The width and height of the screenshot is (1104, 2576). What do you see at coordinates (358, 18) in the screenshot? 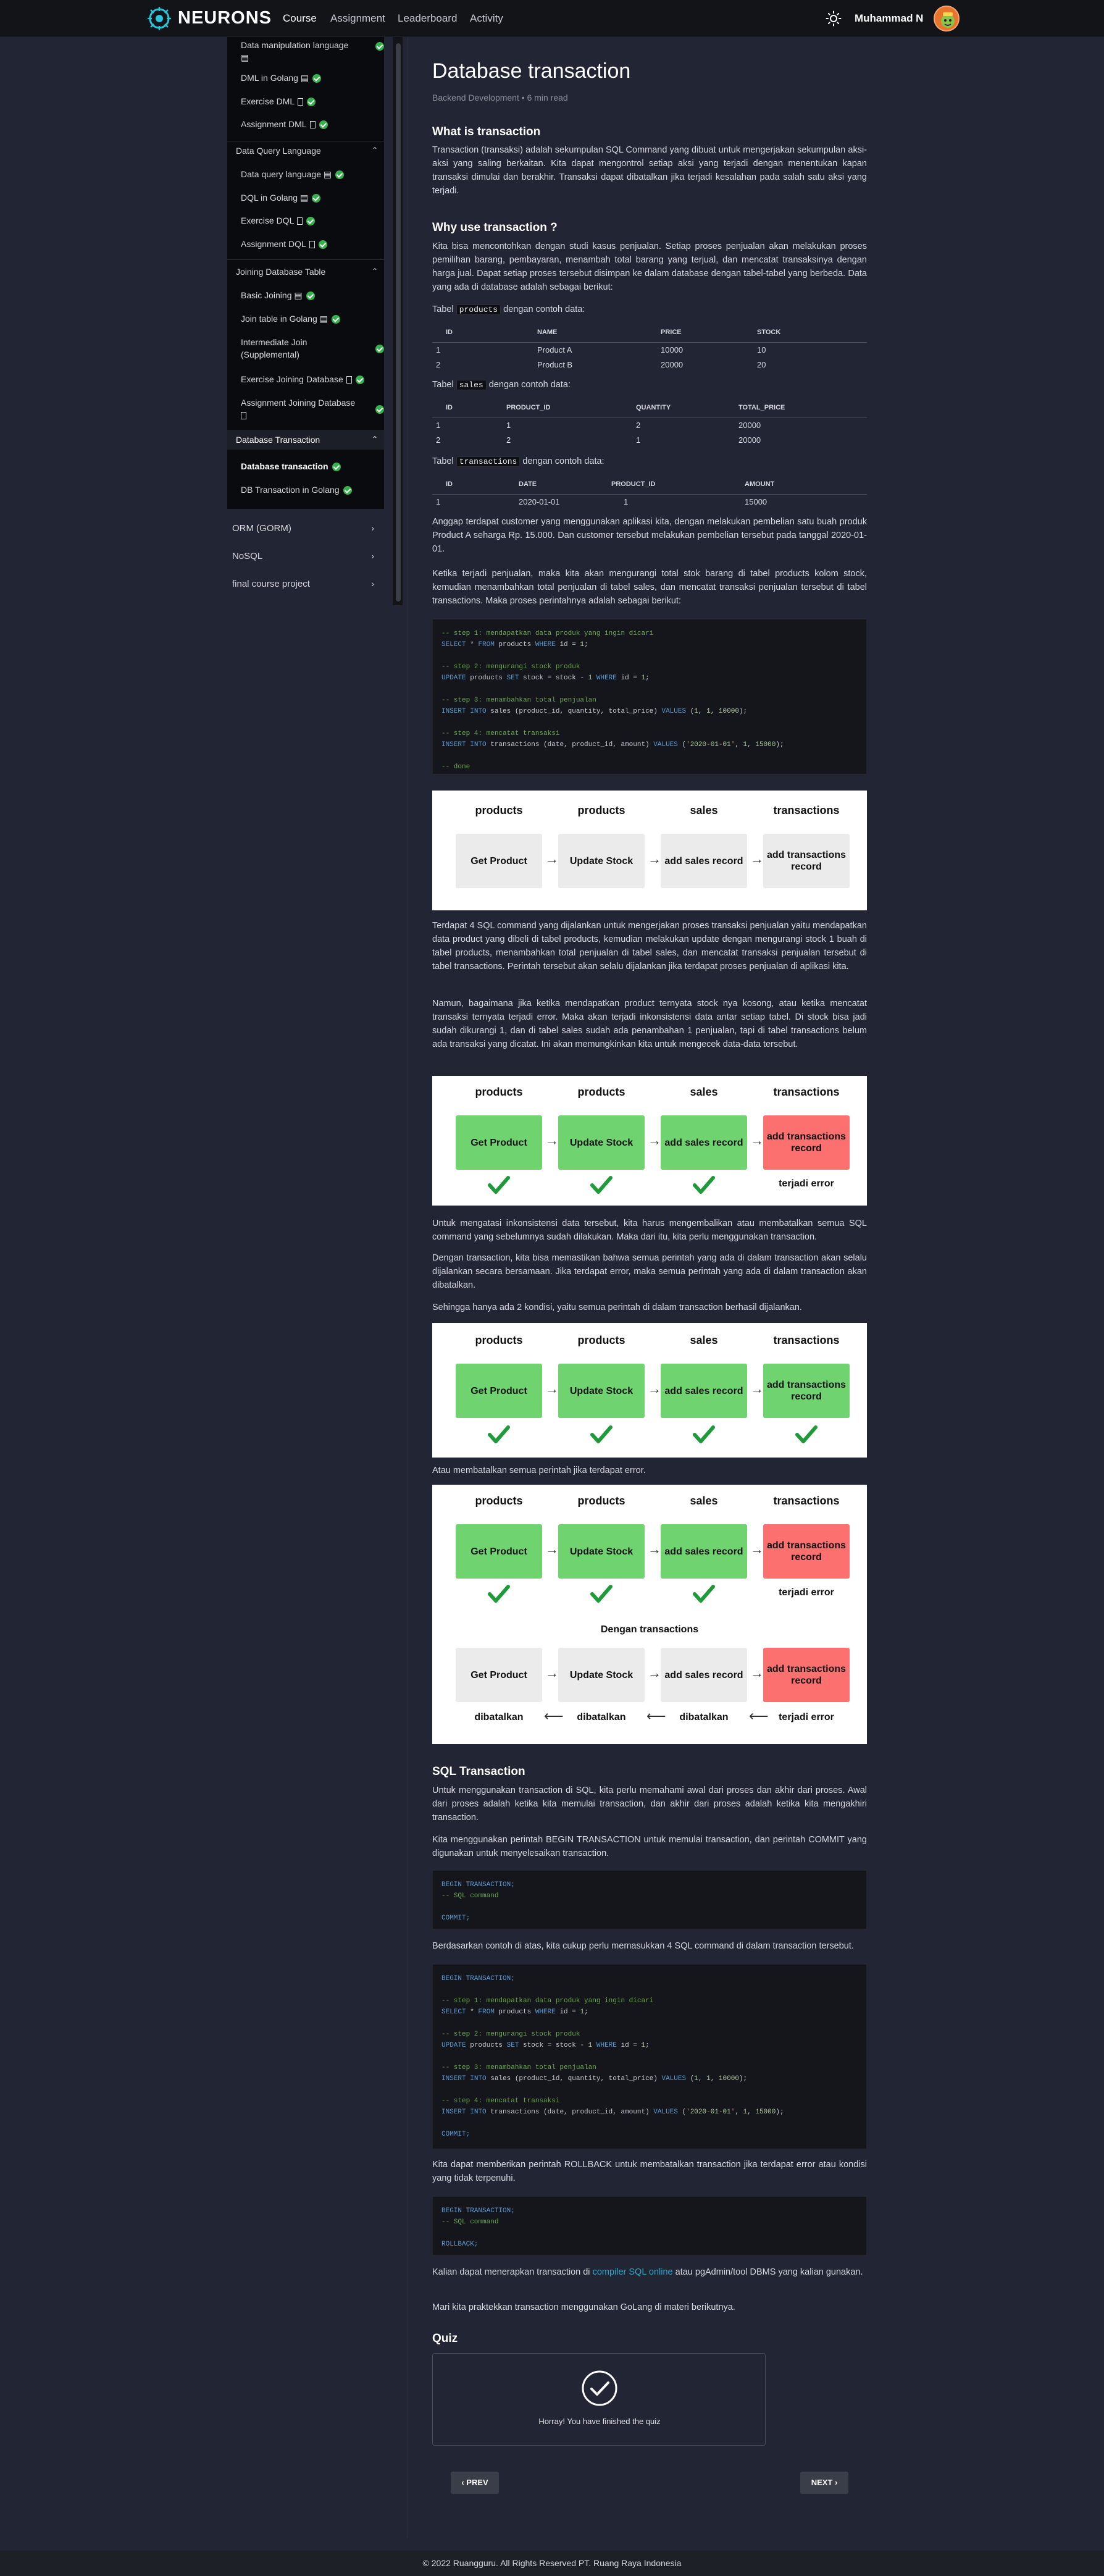
I see `nav-assignment: Assignment` at bounding box center [358, 18].